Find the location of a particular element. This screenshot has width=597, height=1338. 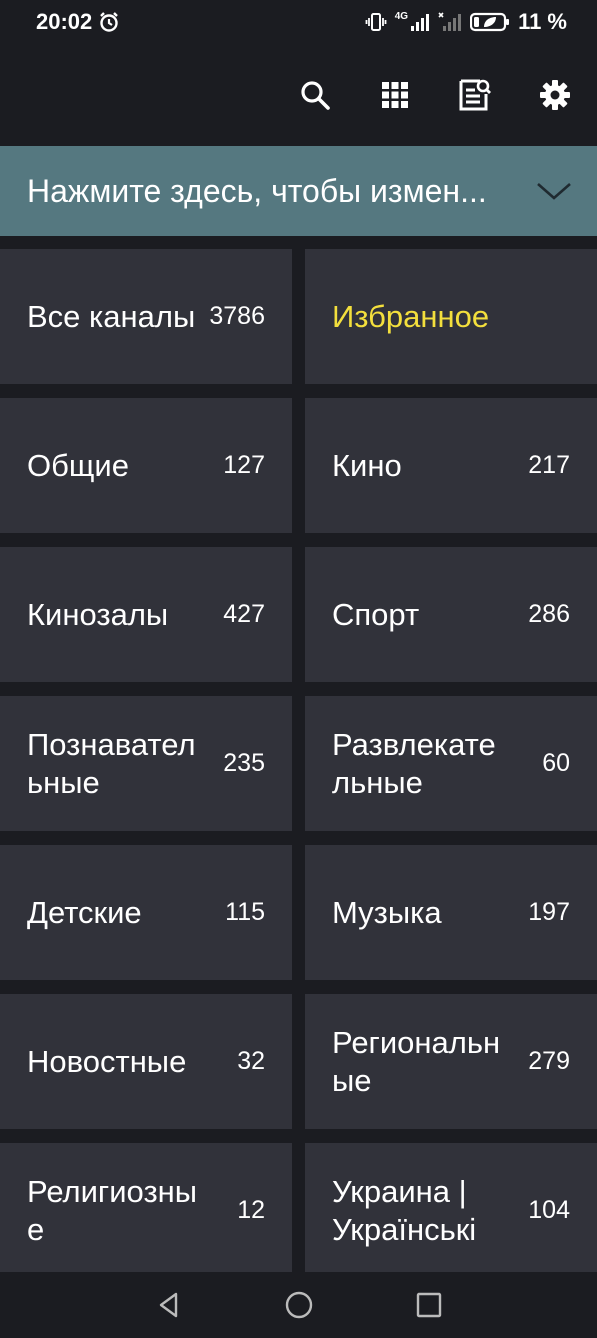

navigation-bar is located at coordinates (298, 1305).